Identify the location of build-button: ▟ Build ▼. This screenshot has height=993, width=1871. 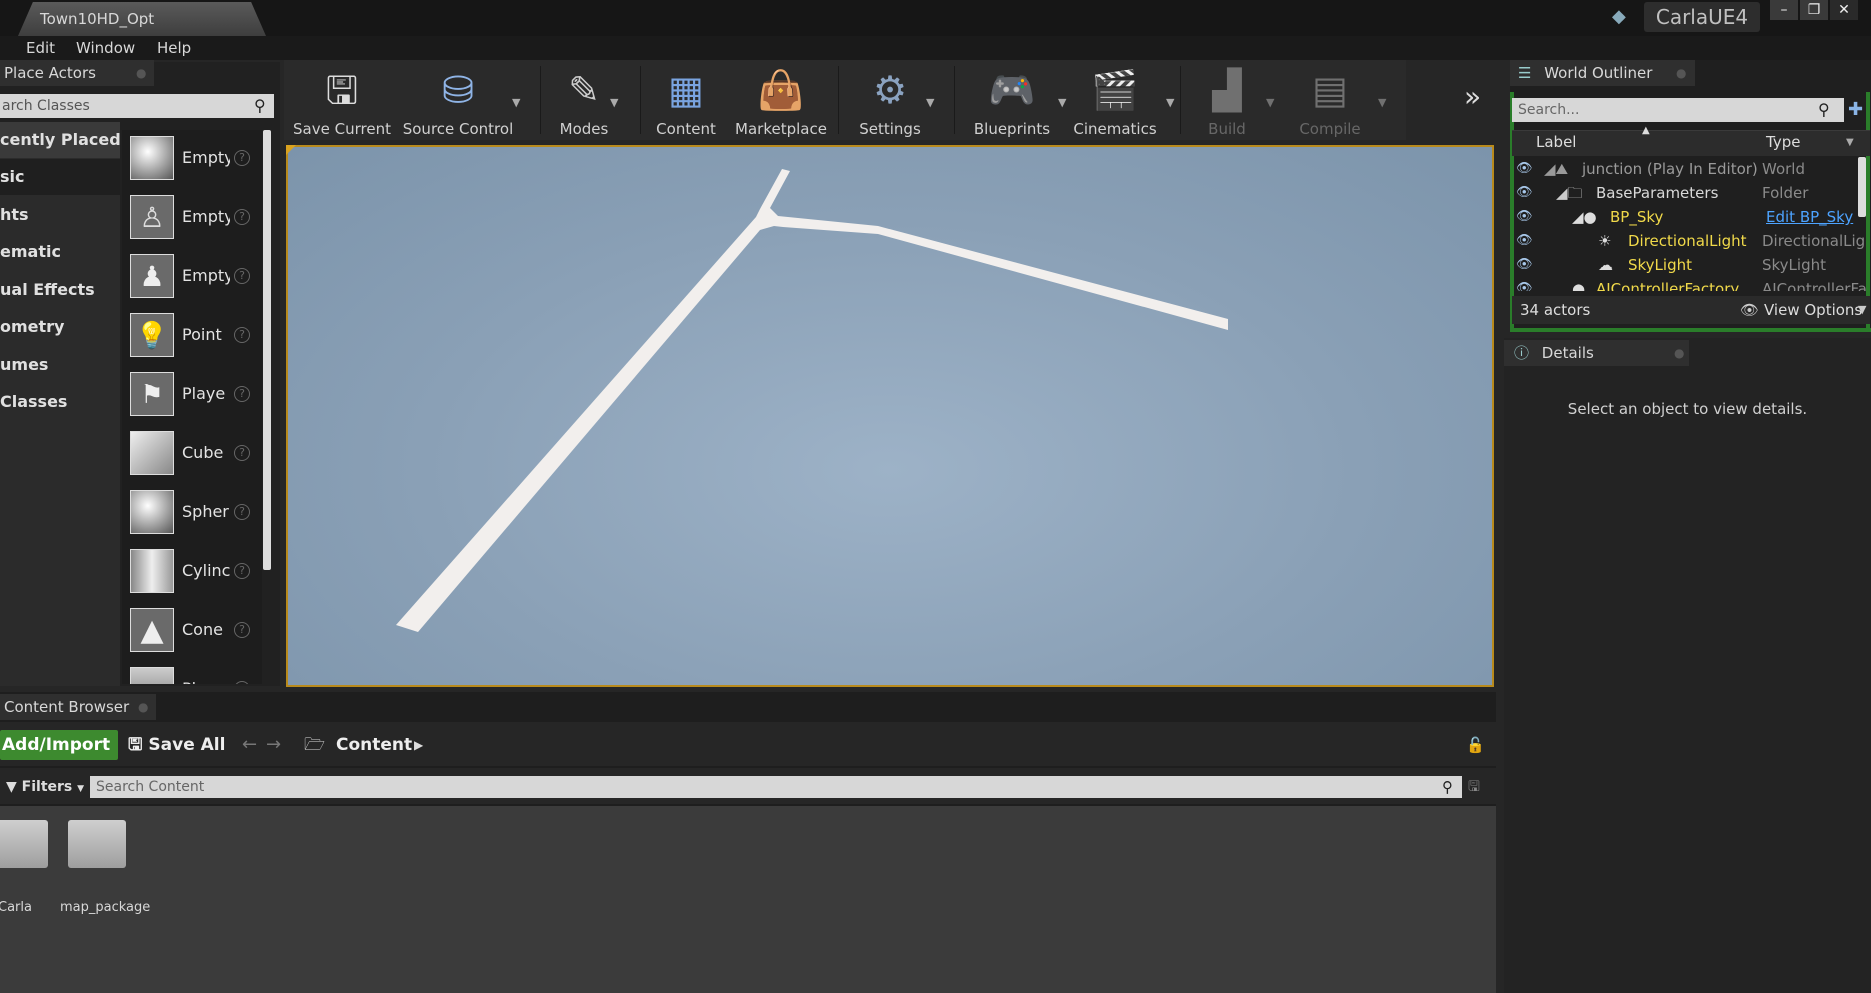
(1229, 100).